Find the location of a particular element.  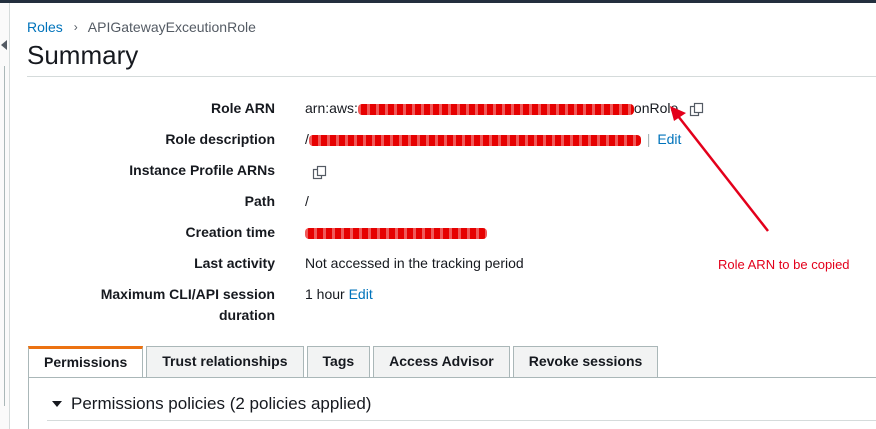

tab-tags: Tags is located at coordinates (338, 361).